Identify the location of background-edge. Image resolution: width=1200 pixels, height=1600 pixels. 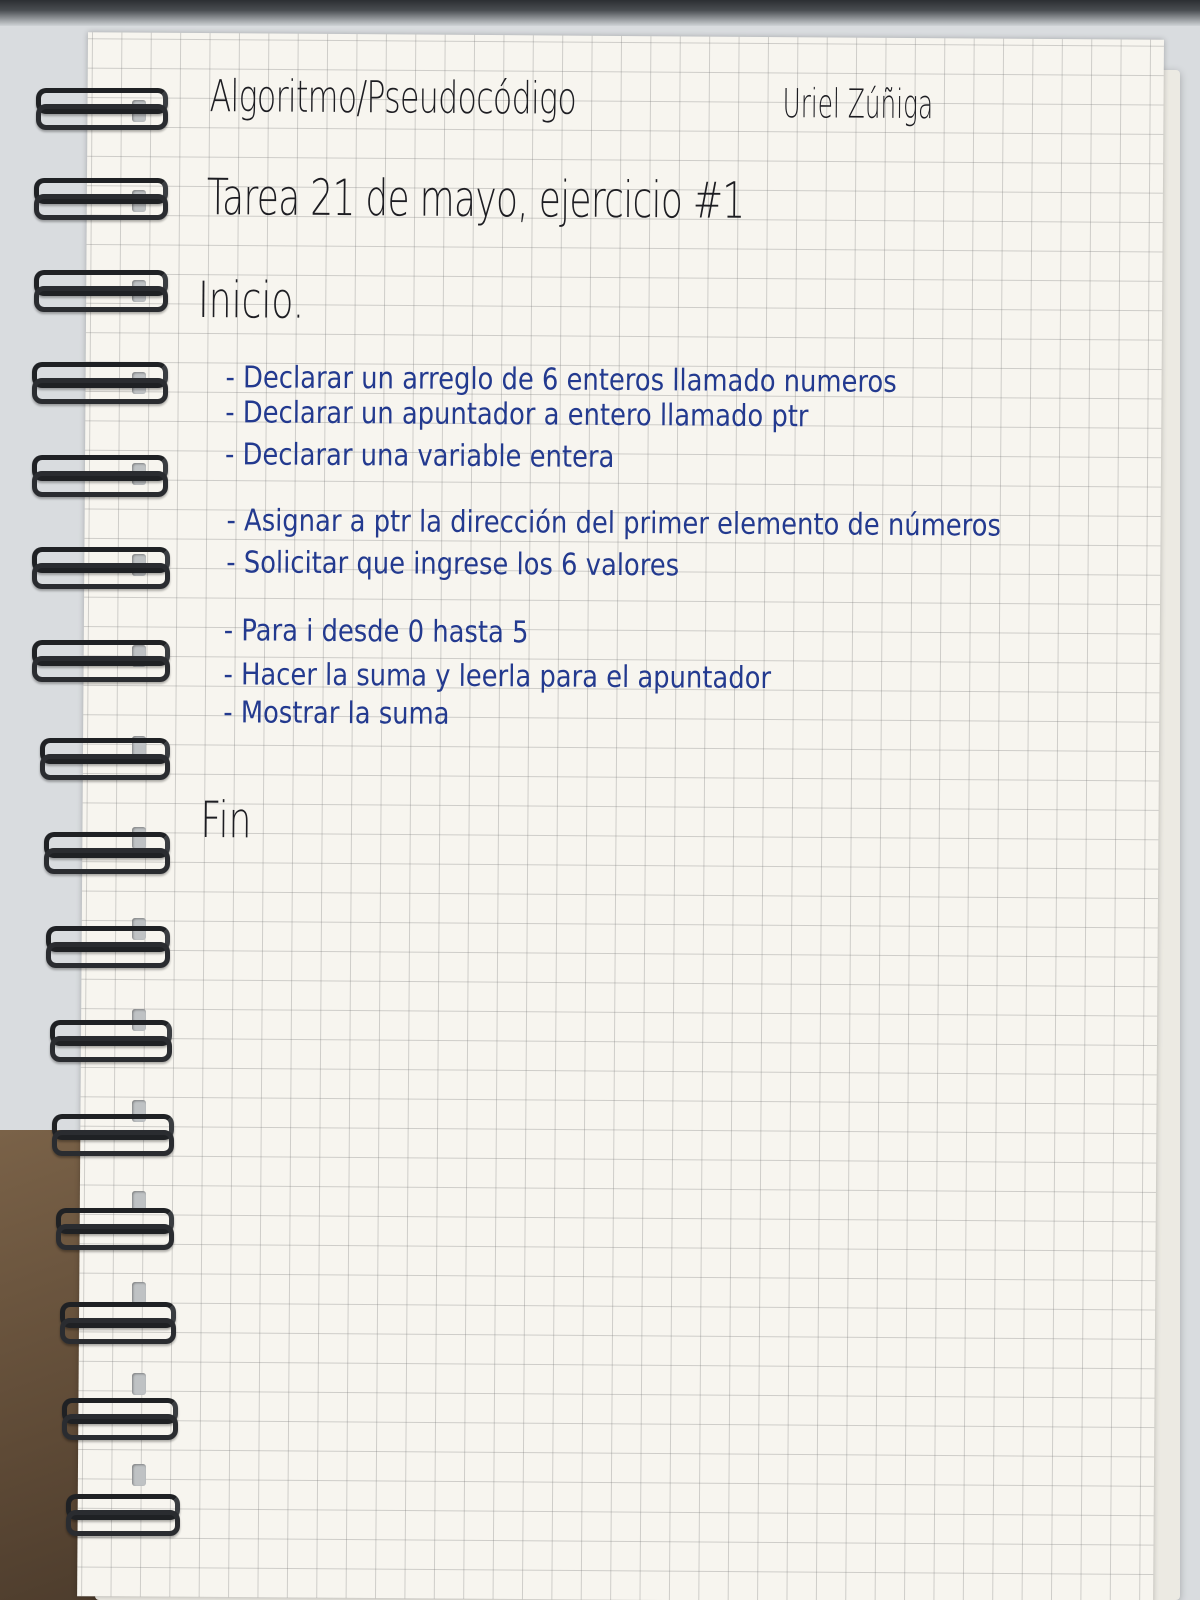
(600, 13).